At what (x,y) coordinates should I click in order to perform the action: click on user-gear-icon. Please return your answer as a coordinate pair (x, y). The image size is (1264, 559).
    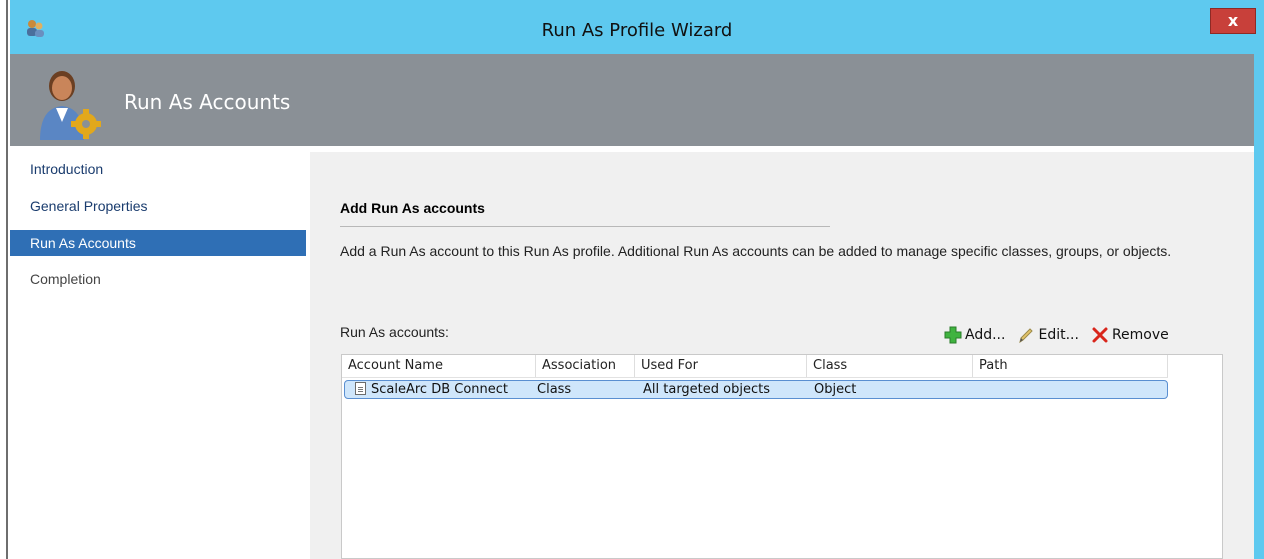
    Looking at the image, I should click on (70, 105).